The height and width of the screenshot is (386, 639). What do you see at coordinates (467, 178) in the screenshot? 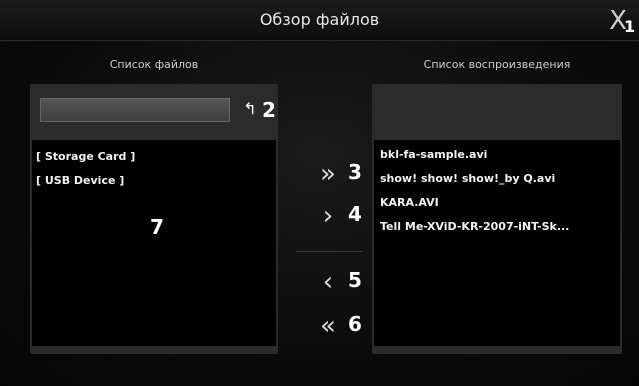
I see `playlist-item: show! show! show!_by Q.avi` at bounding box center [467, 178].